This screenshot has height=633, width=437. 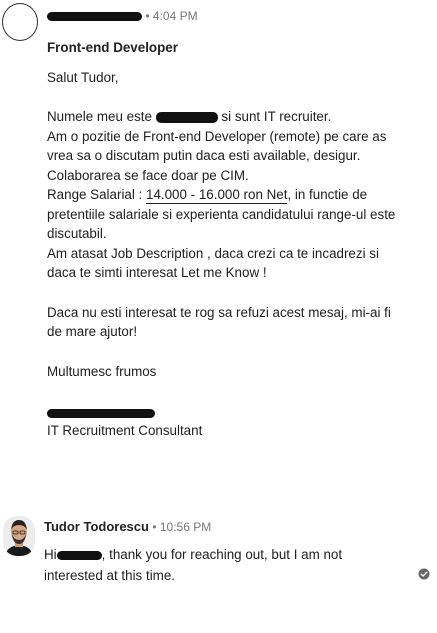 I want to click on reply-time: 10:56 PM, so click(x=185, y=527).